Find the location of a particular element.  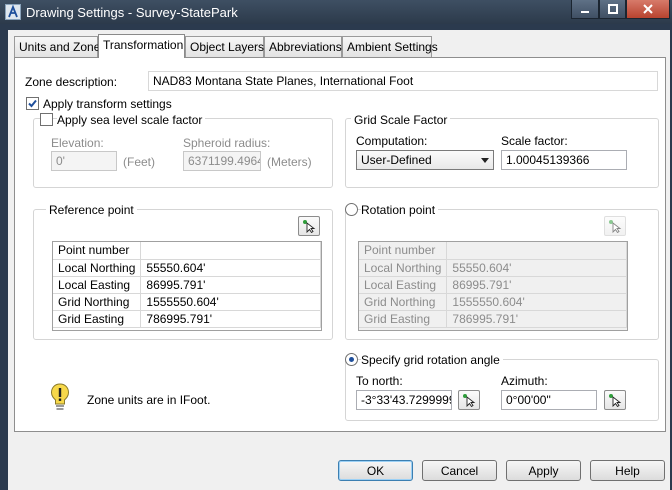

ok-button: OK is located at coordinates (375, 470).